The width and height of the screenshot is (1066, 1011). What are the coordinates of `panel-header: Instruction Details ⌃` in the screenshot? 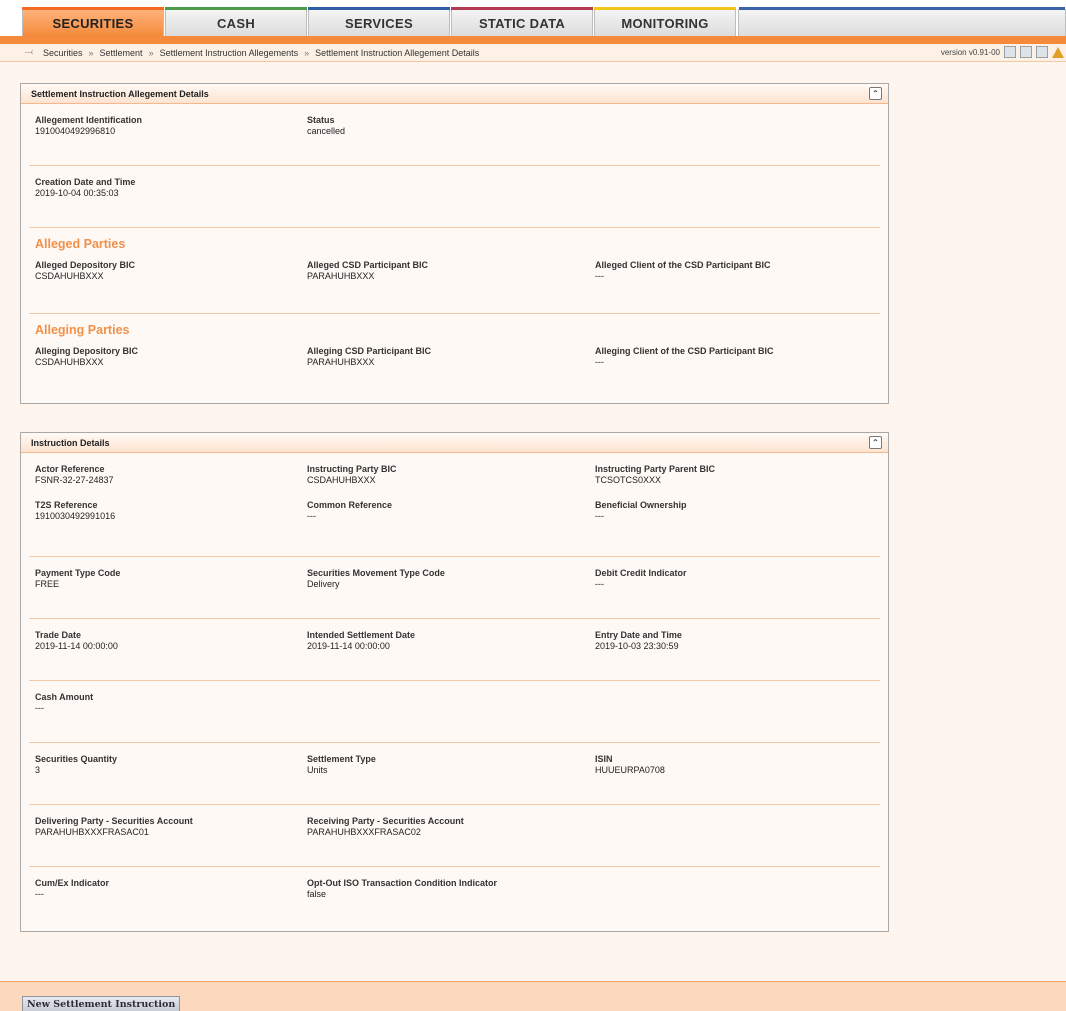 It's located at (454, 443).